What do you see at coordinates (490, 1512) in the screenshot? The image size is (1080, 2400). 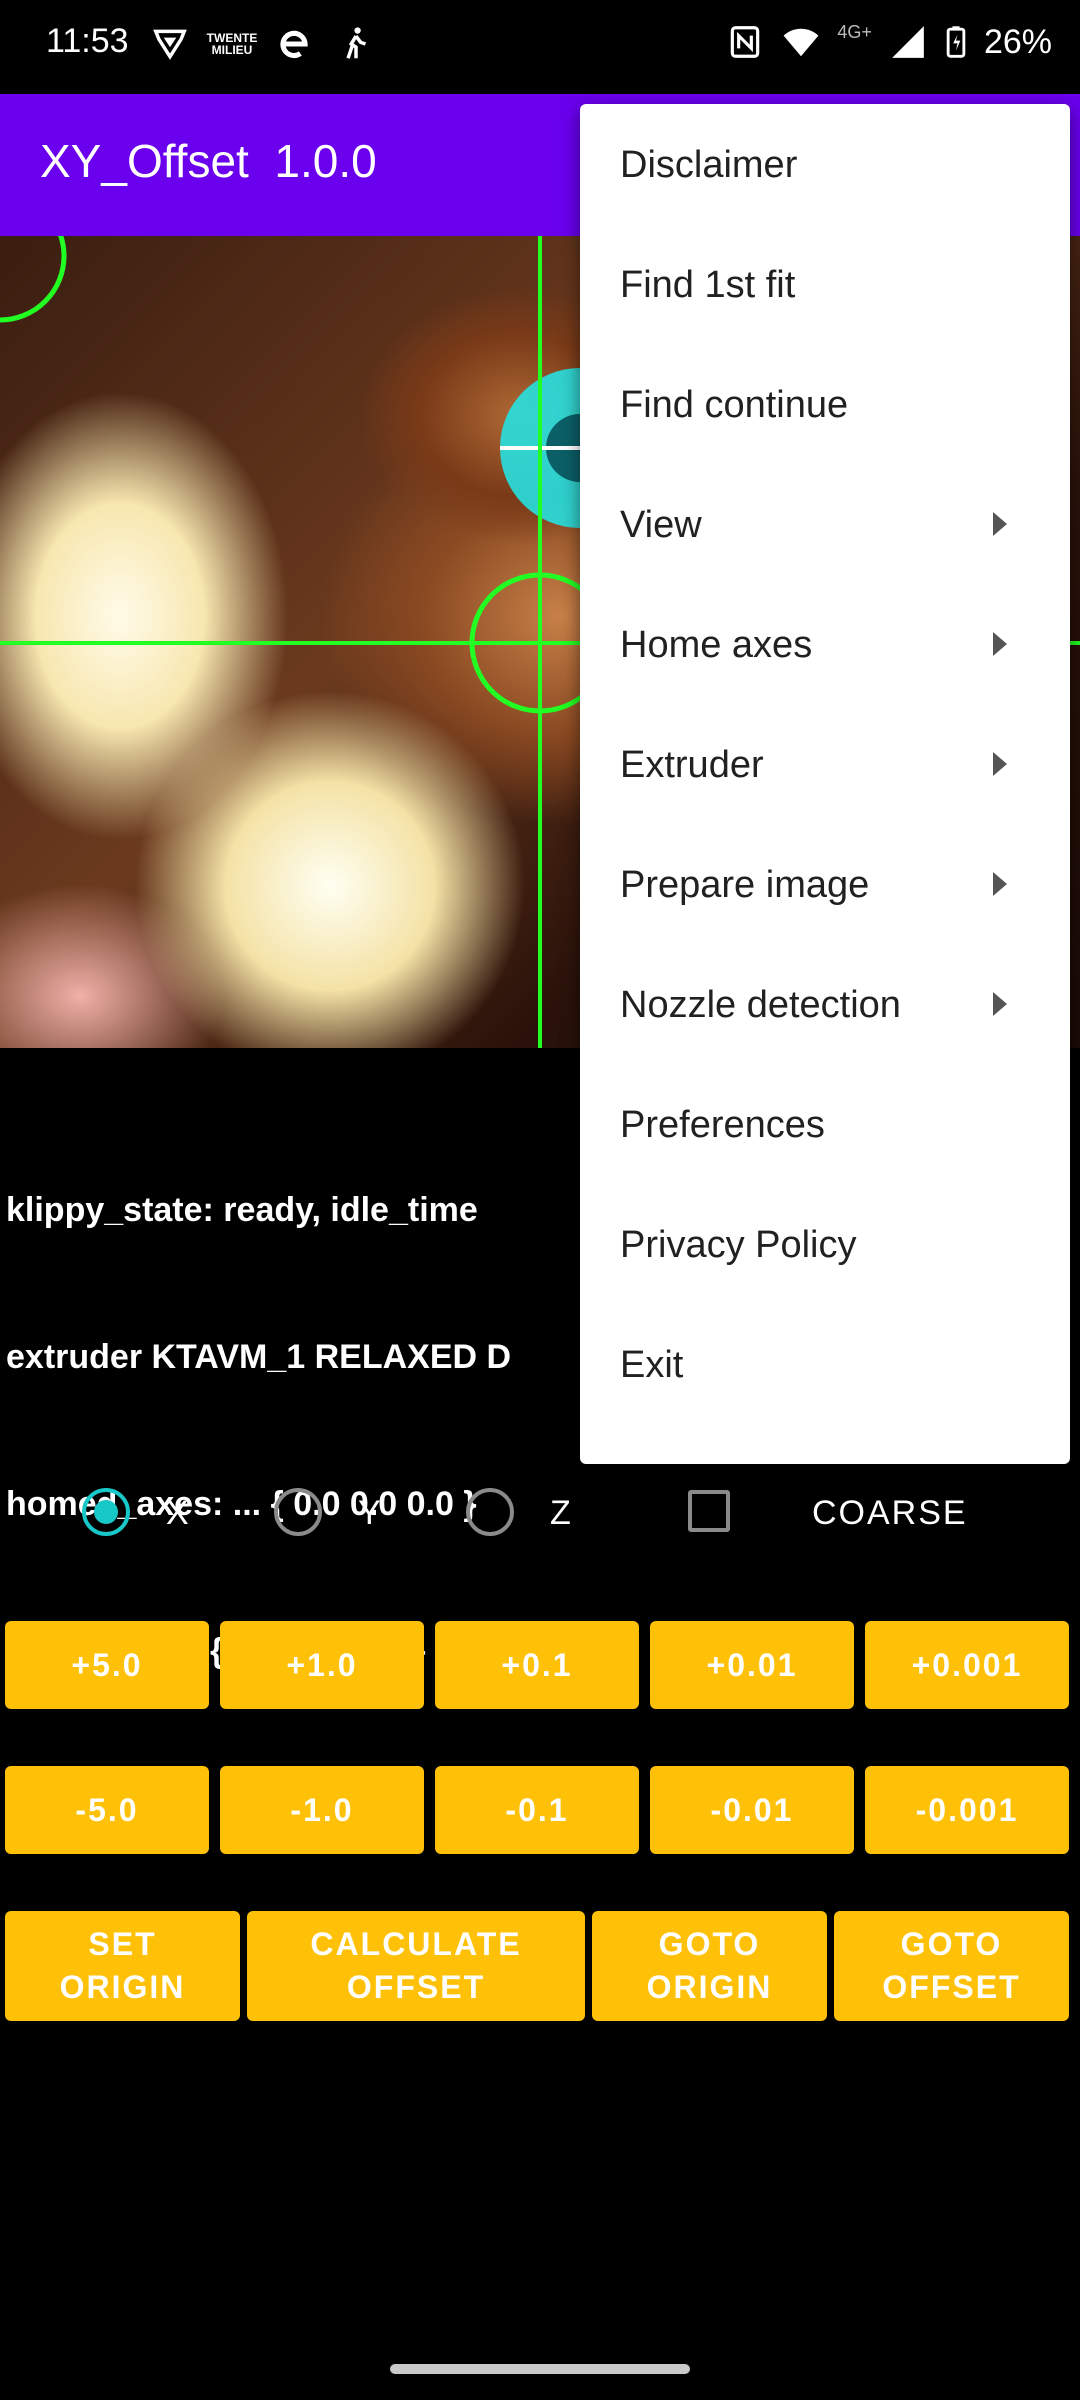 I see `radio-z` at bounding box center [490, 1512].